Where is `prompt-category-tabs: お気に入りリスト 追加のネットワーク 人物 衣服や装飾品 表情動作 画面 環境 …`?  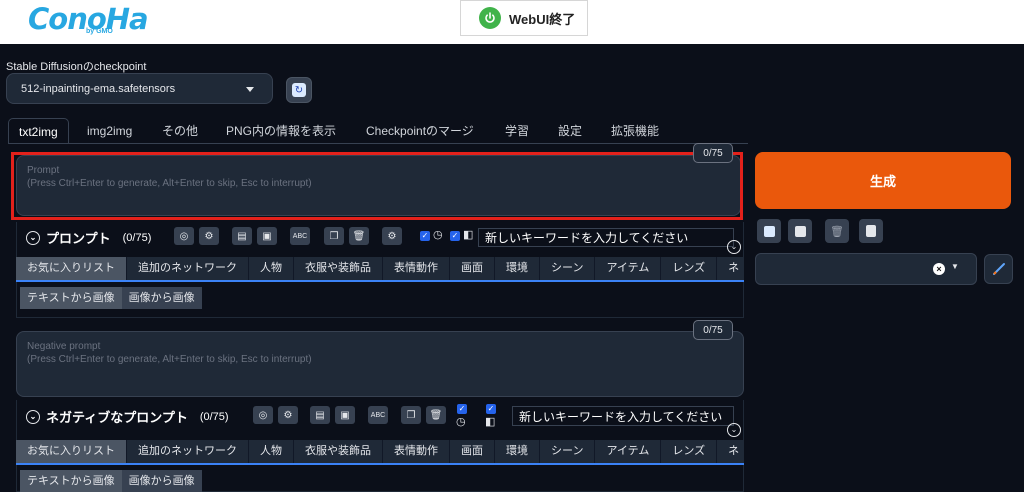
prompt-category-tabs: お気に入りリスト 追加のネットワーク 人物 衣服や装飾品 表情動作 画面 環境 … is located at coordinates (380, 269).